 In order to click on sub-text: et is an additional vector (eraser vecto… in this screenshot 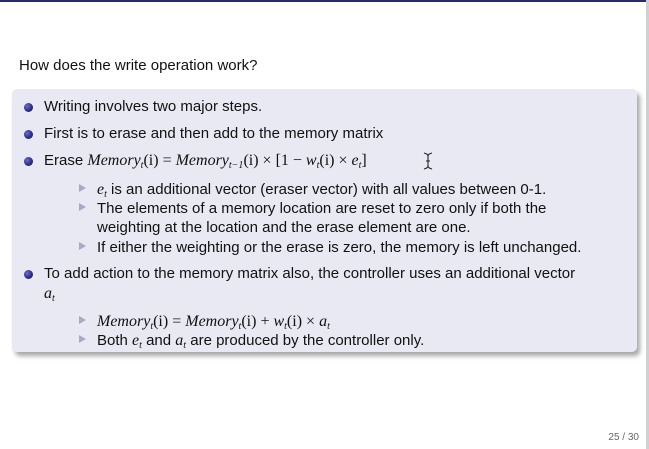, I will do `click(322, 190)`.